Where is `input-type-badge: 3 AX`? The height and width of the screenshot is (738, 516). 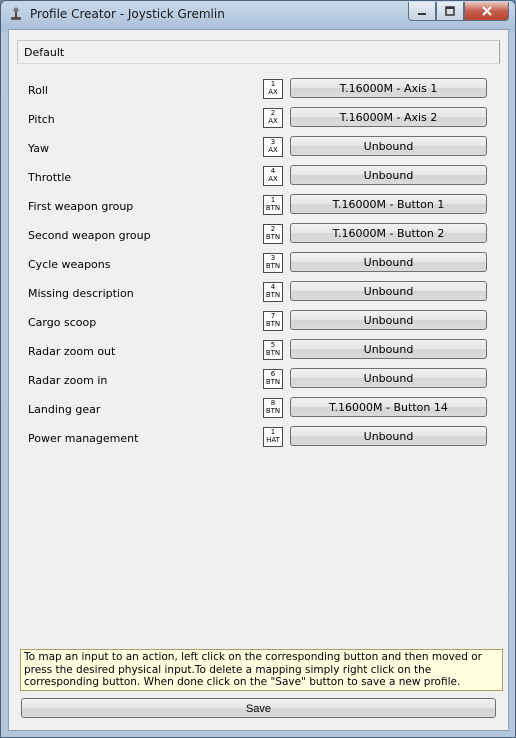 input-type-badge: 3 AX is located at coordinates (273, 147).